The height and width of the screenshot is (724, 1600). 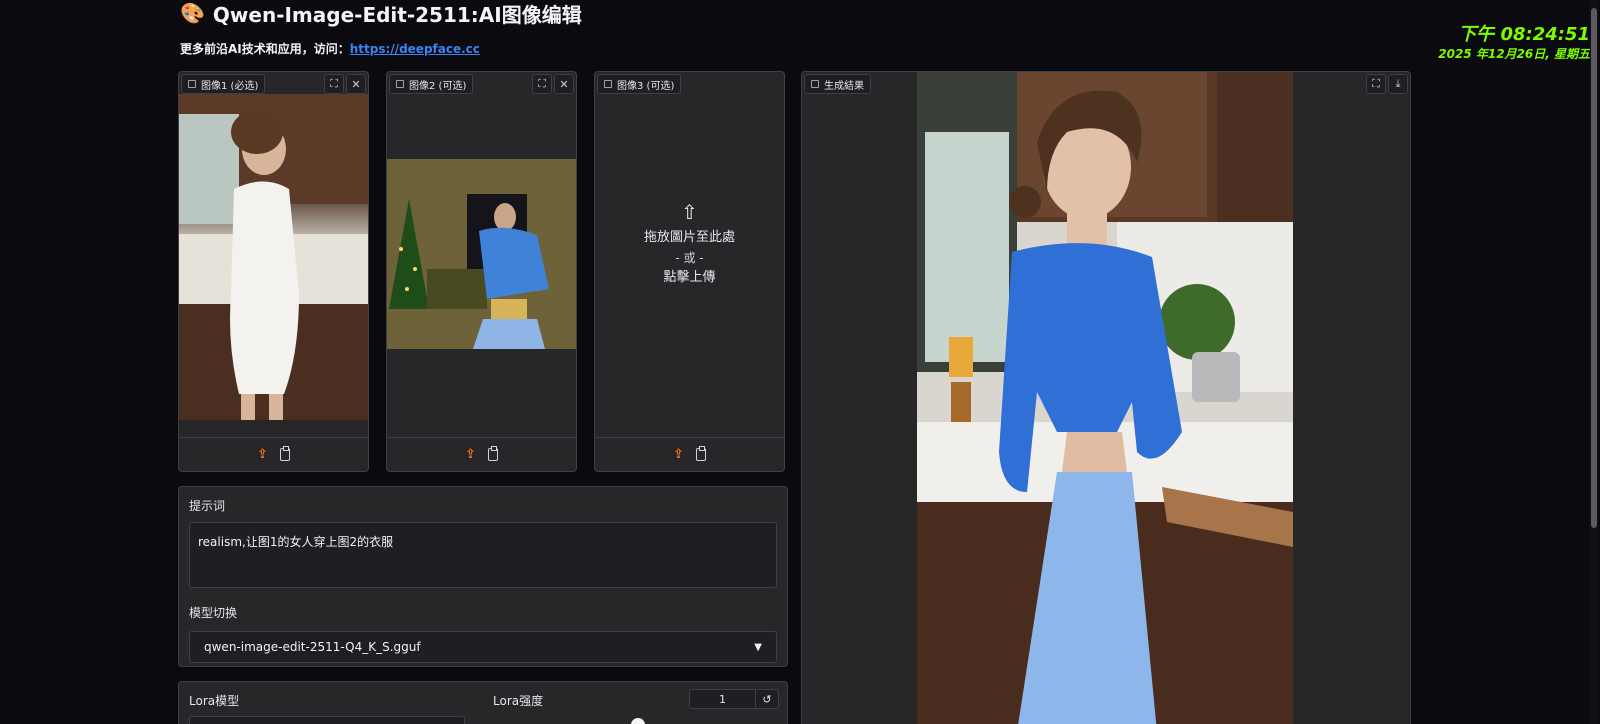 I want to click on image3-label: 图像3 (可选), so click(x=639, y=84).